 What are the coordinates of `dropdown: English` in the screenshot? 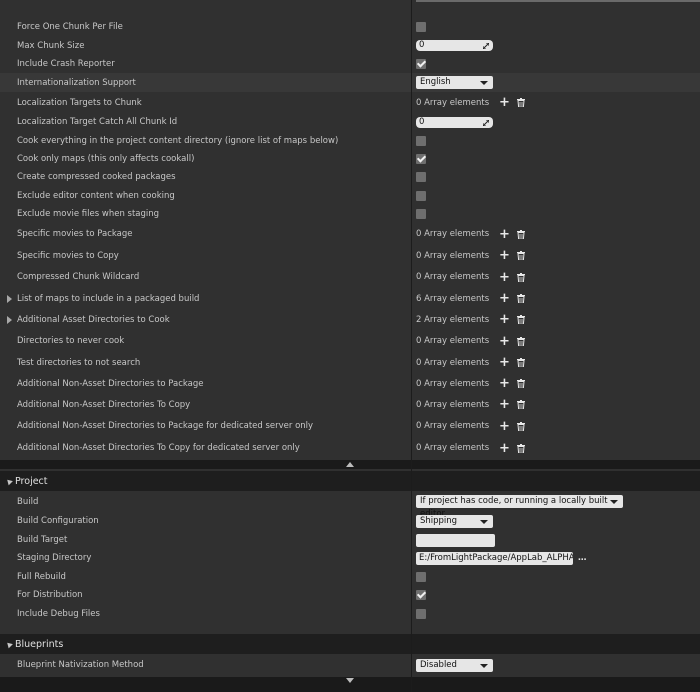 It's located at (454, 82).